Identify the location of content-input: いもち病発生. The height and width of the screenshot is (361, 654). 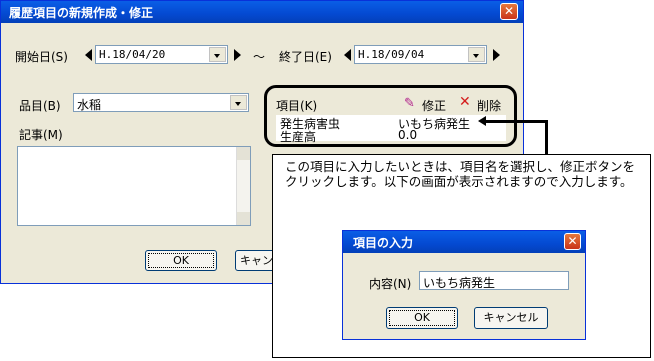
(494, 280).